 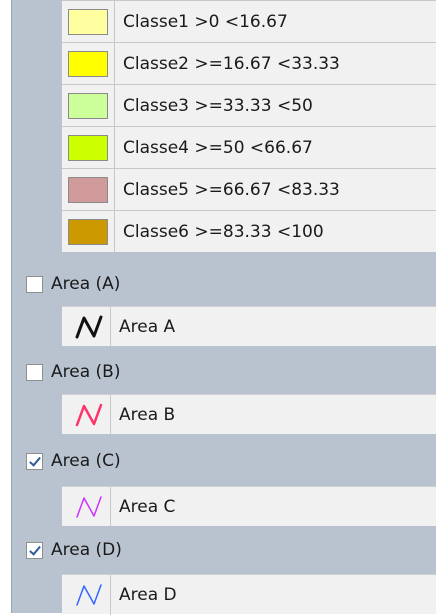 I want to click on class-row: Classe1 >0 <16.67, so click(x=249, y=21).